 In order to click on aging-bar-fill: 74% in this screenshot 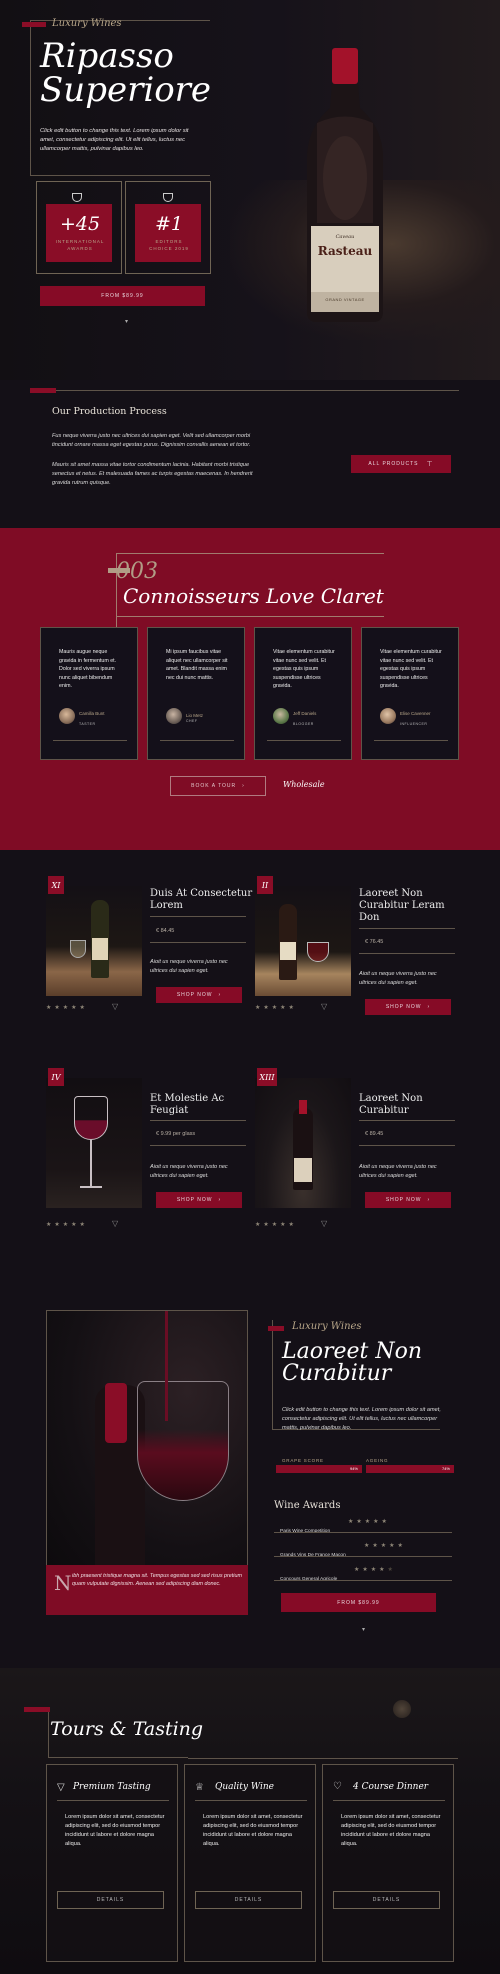, I will do `click(410, 1469)`.